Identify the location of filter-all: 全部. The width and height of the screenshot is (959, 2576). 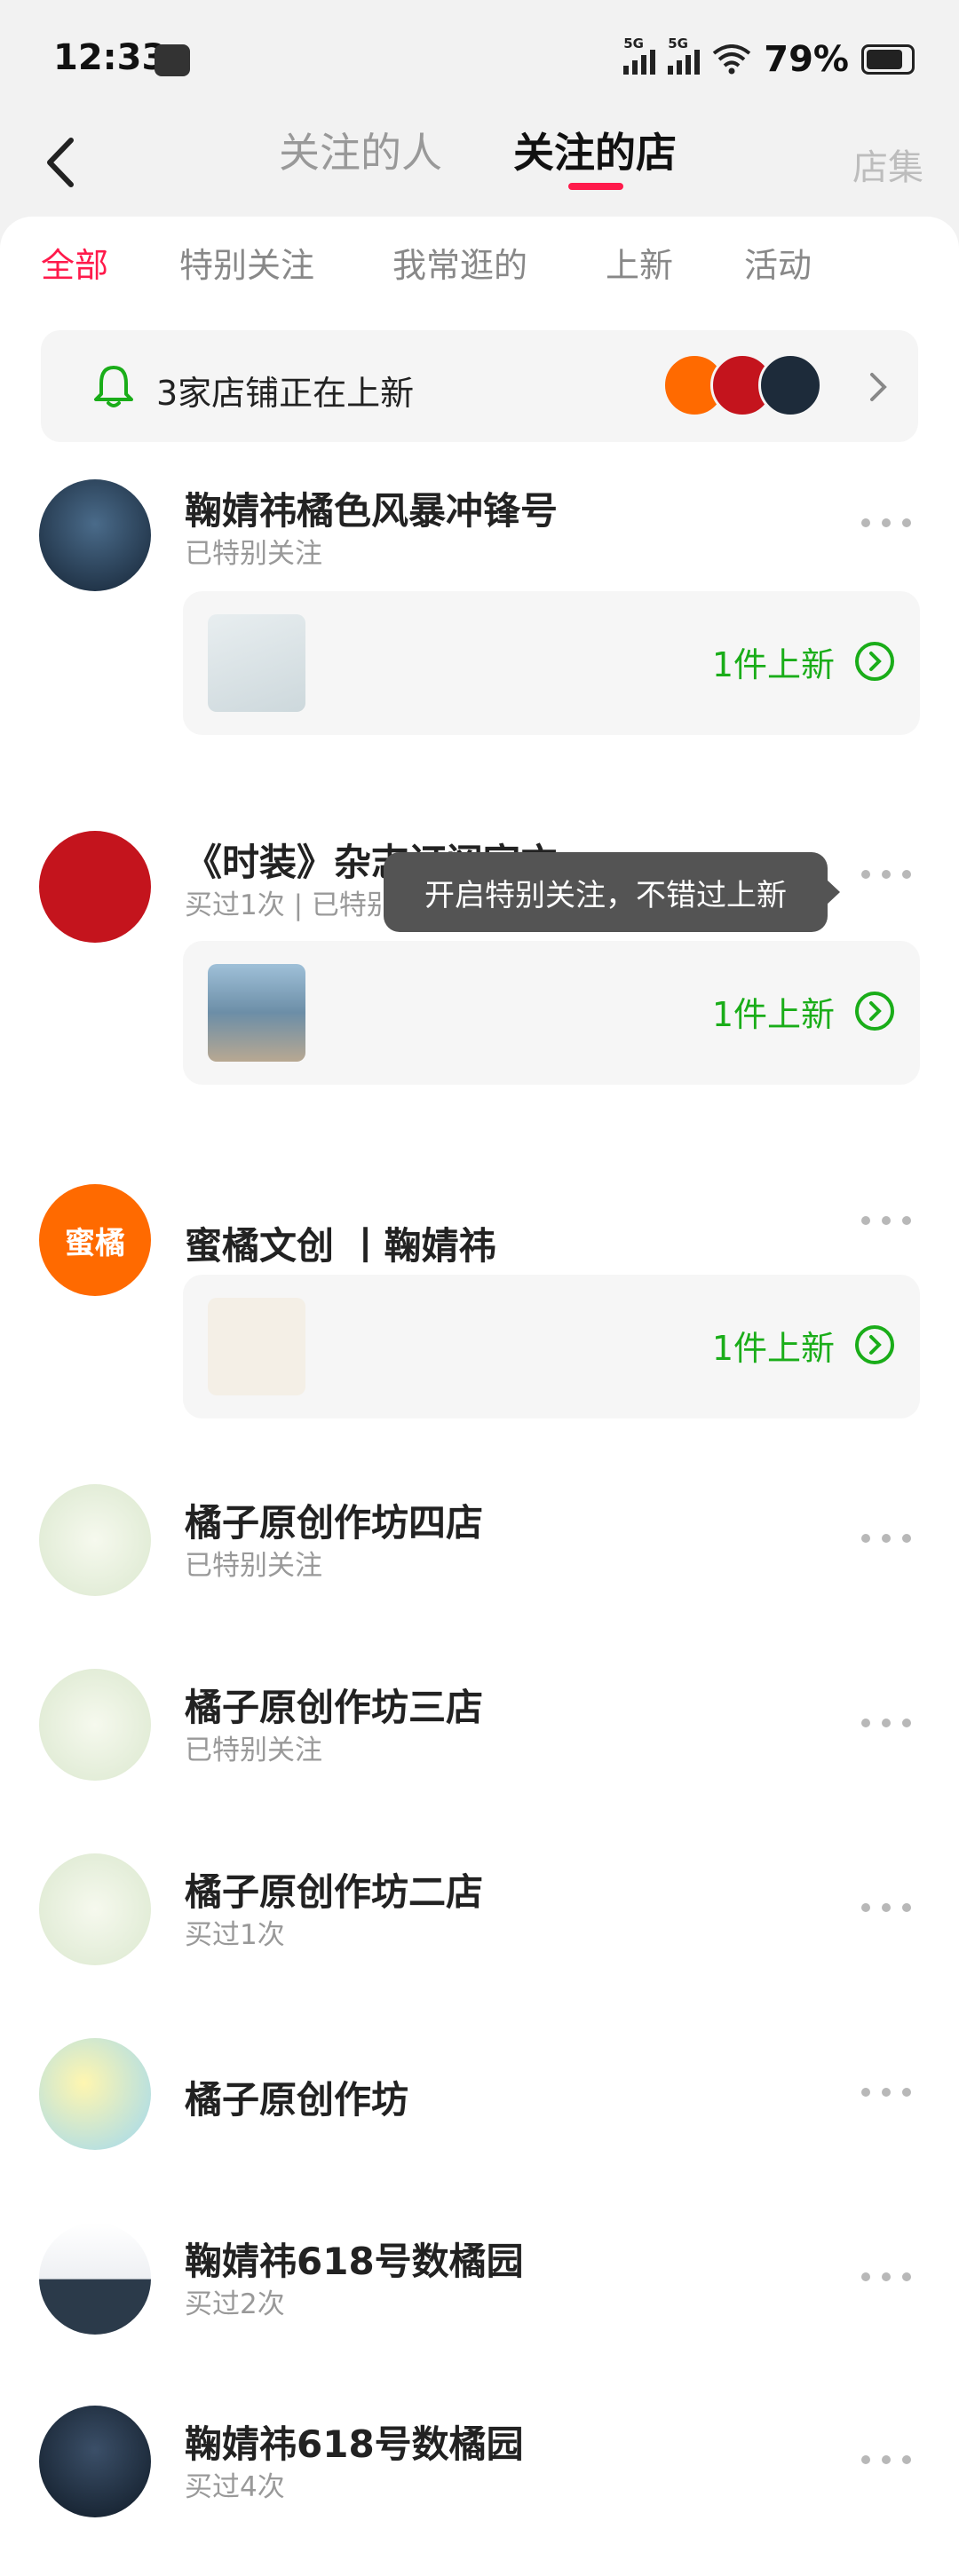
(74, 262).